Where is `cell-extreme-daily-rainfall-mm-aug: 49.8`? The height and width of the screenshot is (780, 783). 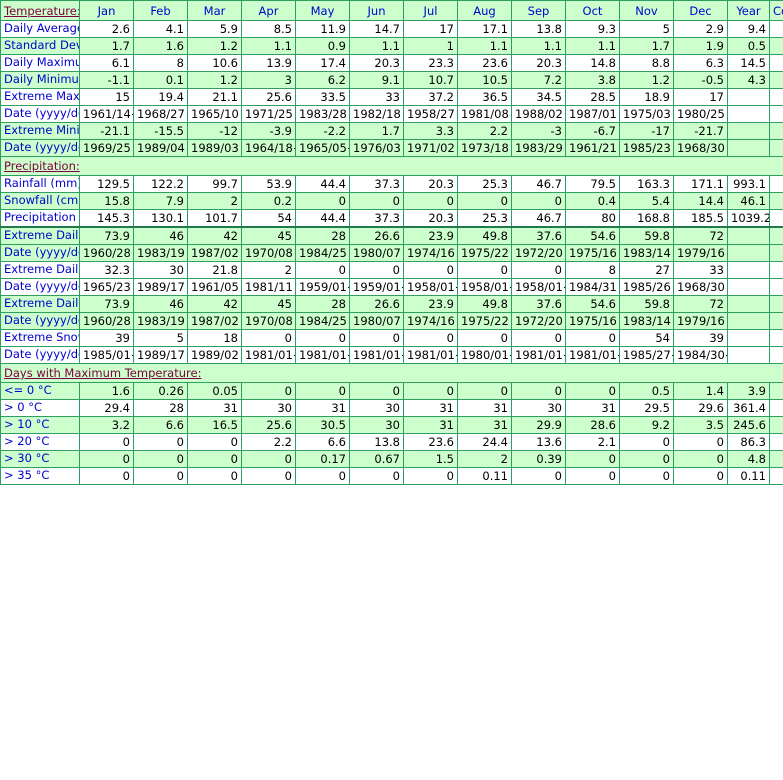
cell-extreme-daily-rainfall-mm-aug: 49.8 is located at coordinates (484, 235).